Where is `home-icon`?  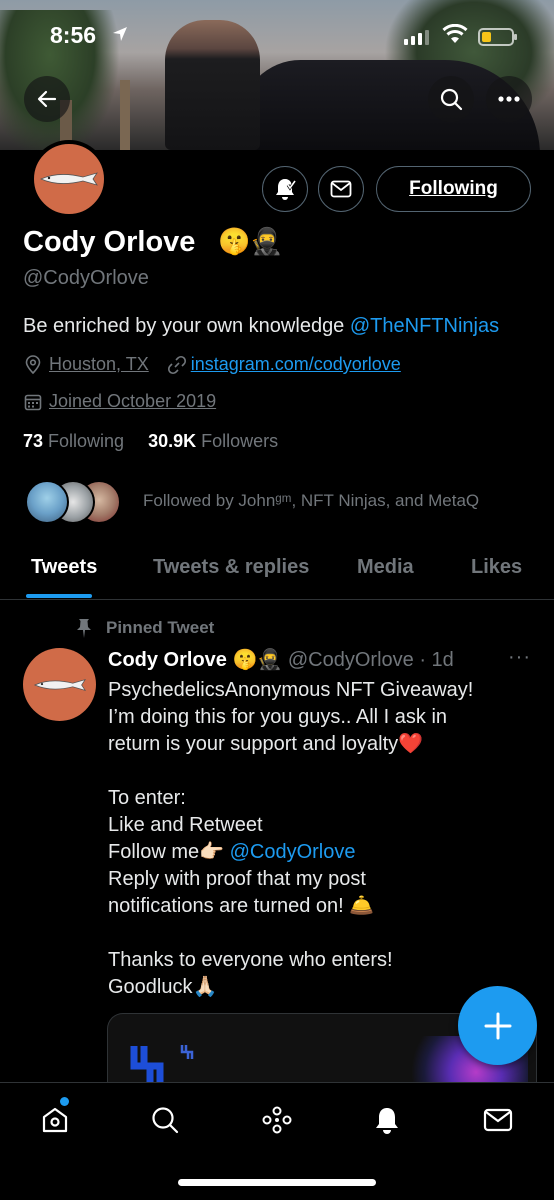
home-icon is located at coordinates (55, 1120).